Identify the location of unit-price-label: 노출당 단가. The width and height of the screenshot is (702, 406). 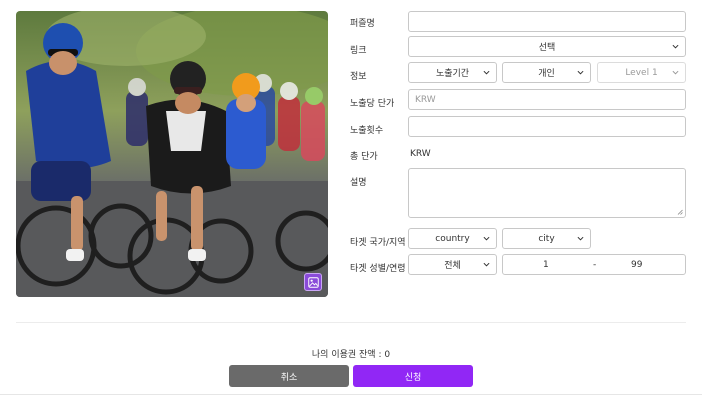
(372, 104).